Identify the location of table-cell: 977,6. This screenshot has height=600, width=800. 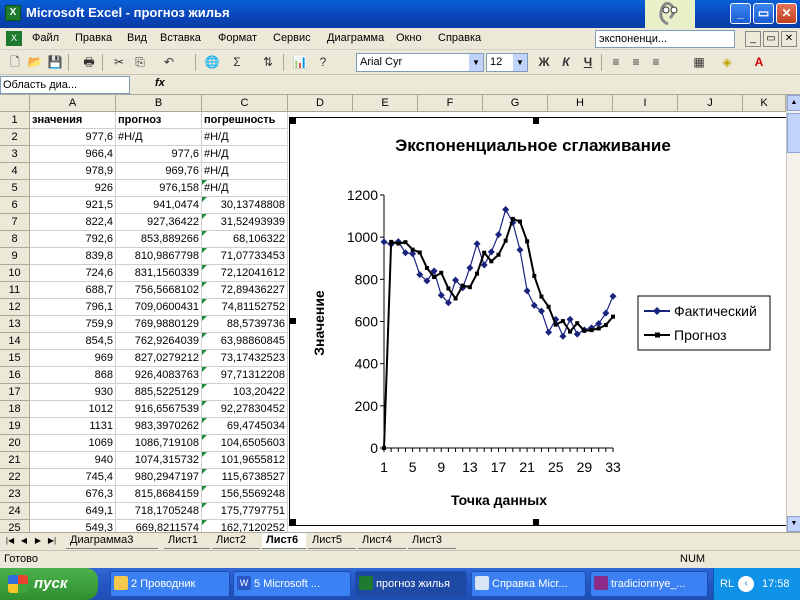
(73, 137).